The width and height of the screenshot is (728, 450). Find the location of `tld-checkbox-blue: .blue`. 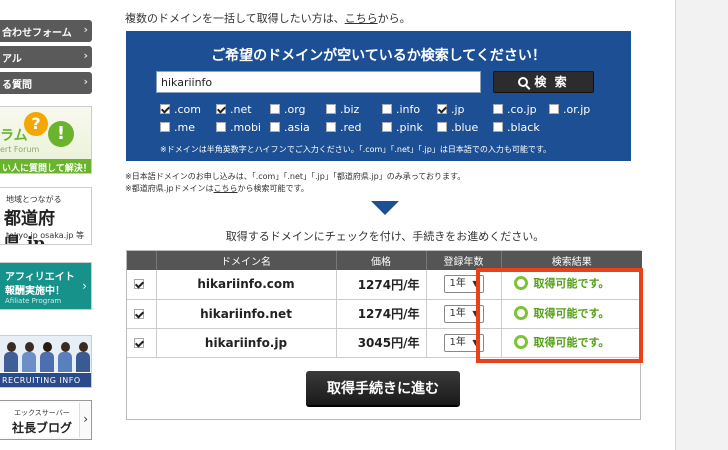

tld-checkbox-blue: .blue is located at coordinates (457, 128).